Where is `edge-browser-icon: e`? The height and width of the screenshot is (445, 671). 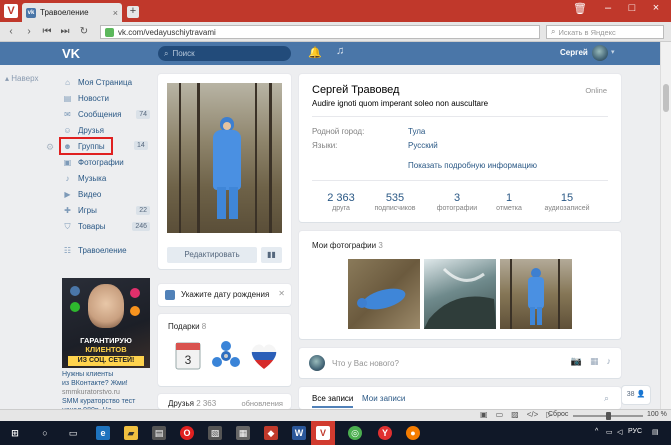
edge-browser-icon: e is located at coordinates (103, 433).